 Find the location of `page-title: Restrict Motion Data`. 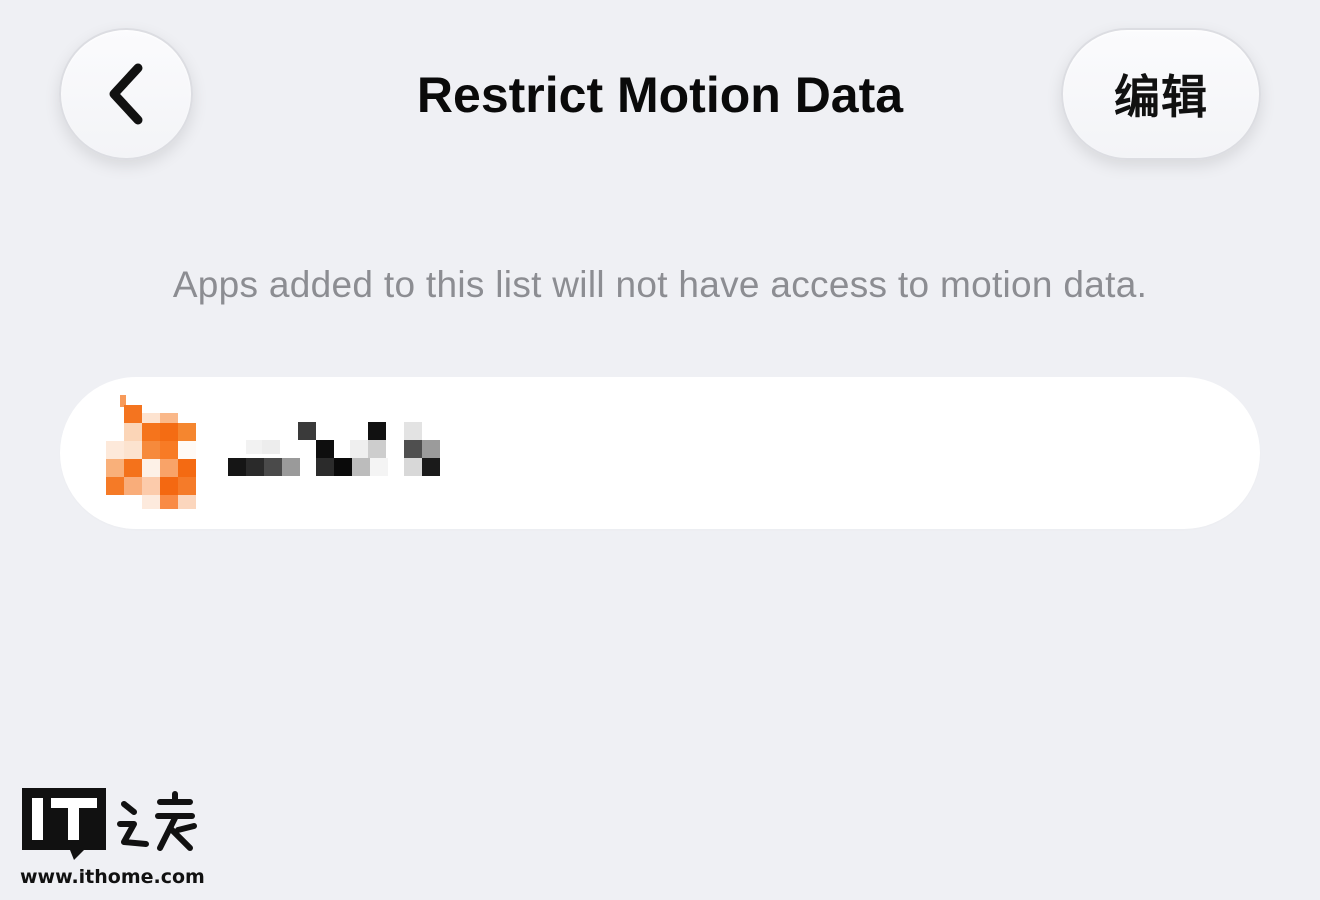

page-title: Restrict Motion Data is located at coordinates (660, 95).